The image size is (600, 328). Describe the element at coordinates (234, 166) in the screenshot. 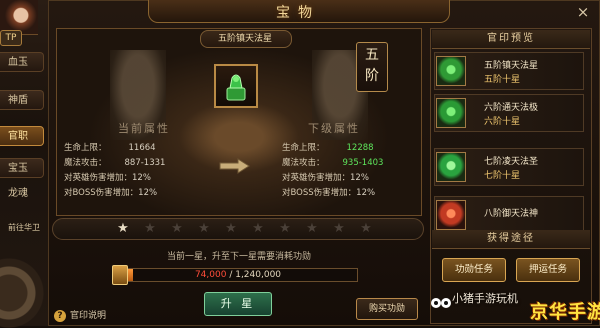

I see `arrow-right-icon` at that location.